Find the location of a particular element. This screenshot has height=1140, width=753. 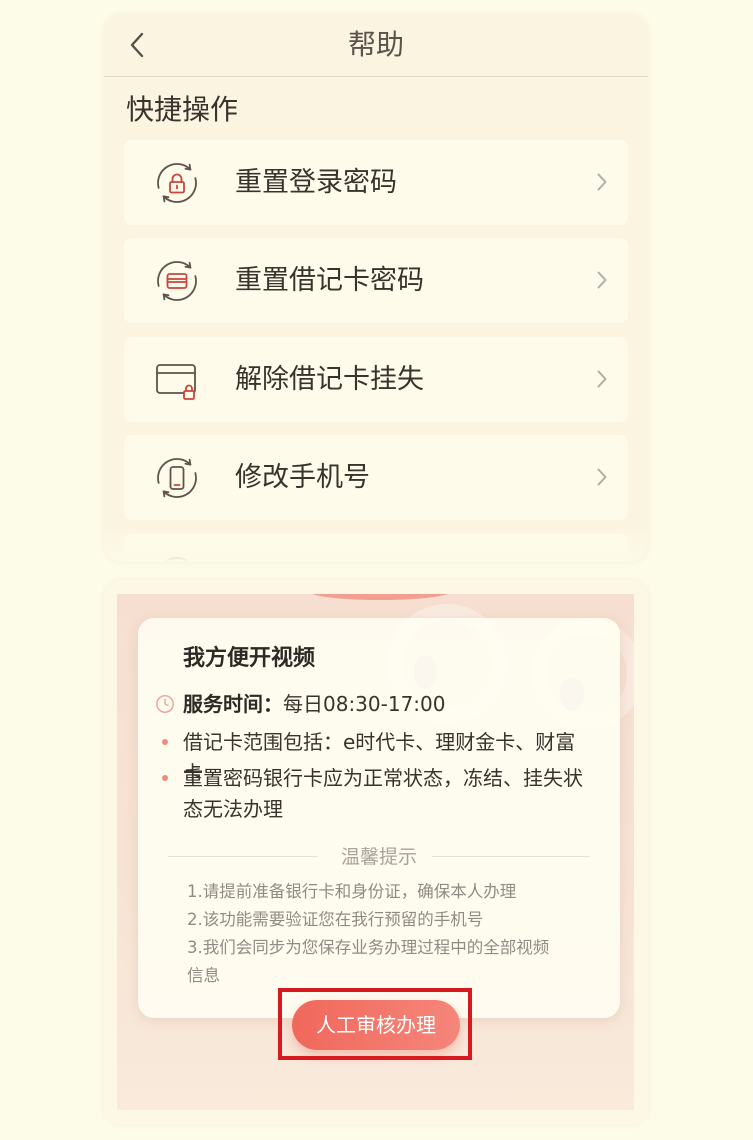

section-title-quick-actions: 快捷操作 is located at coordinates (182, 109).